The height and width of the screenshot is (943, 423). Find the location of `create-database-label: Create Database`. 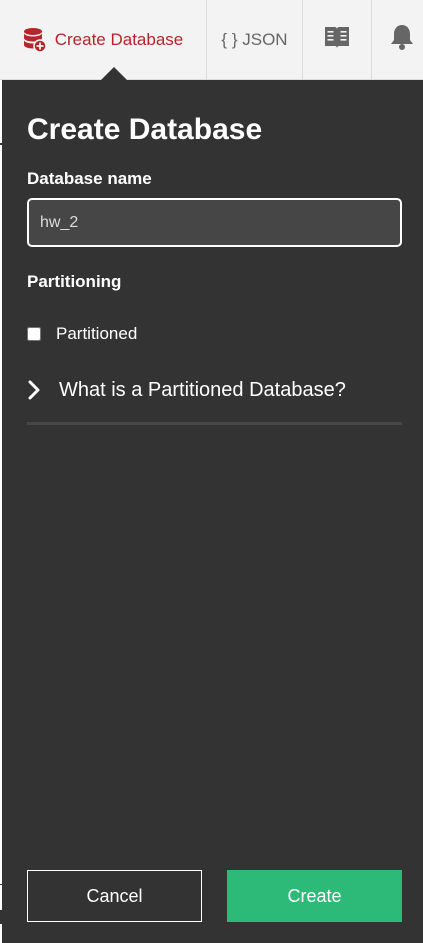

create-database-label: Create Database is located at coordinates (119, 39).